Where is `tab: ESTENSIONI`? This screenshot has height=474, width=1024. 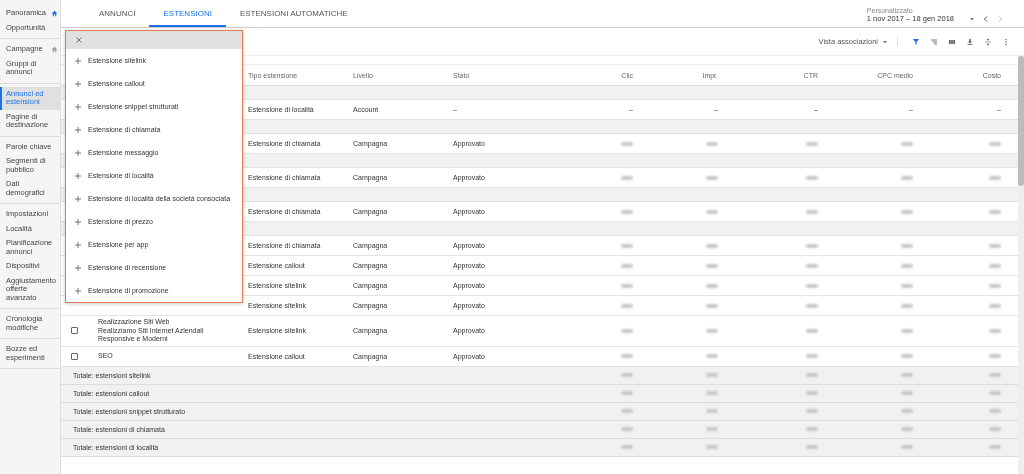 tab: ESTENSIONI is located at coordinates (187, 18).